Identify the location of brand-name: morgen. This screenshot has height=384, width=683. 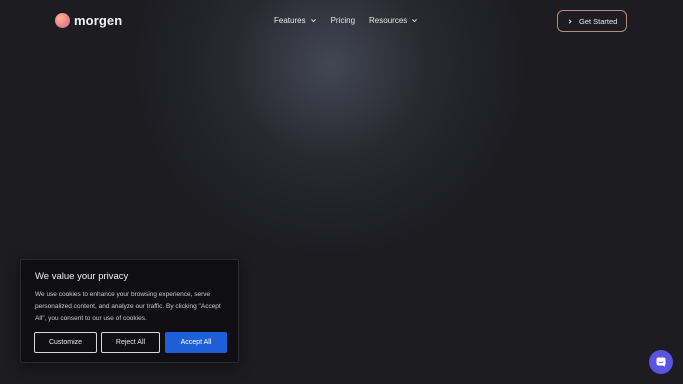
(98, 20).